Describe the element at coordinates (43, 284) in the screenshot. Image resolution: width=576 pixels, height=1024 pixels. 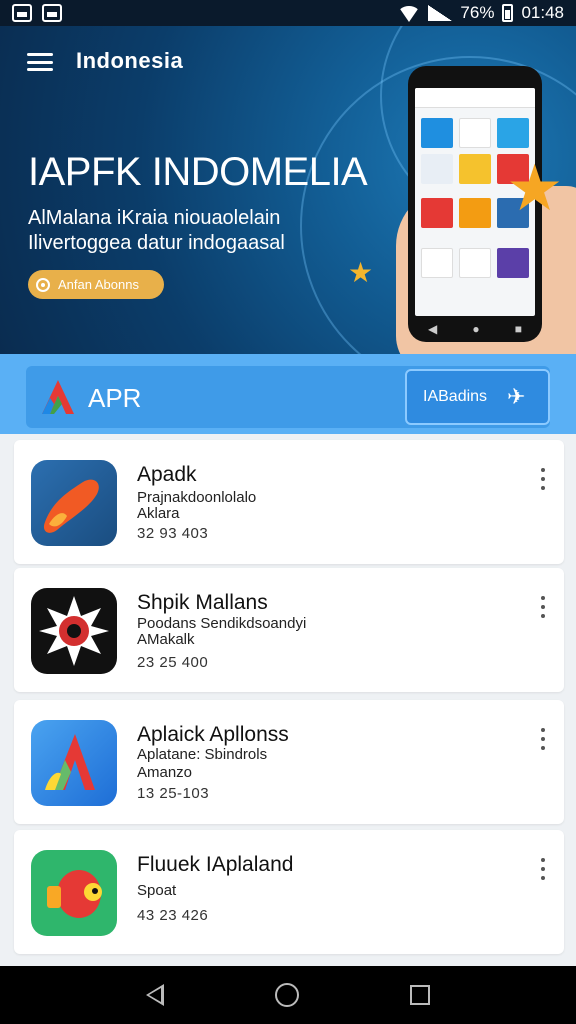
I see `record-icon` at that location.